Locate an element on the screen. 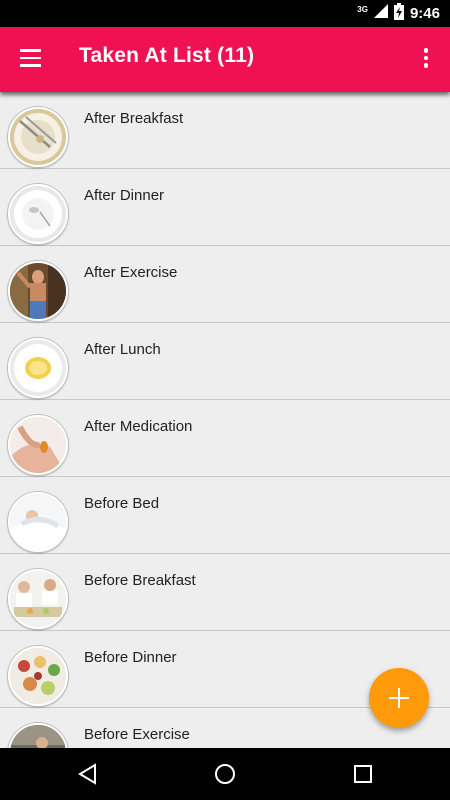  hamburger-menu-icon is located at coordinates (30, 58).